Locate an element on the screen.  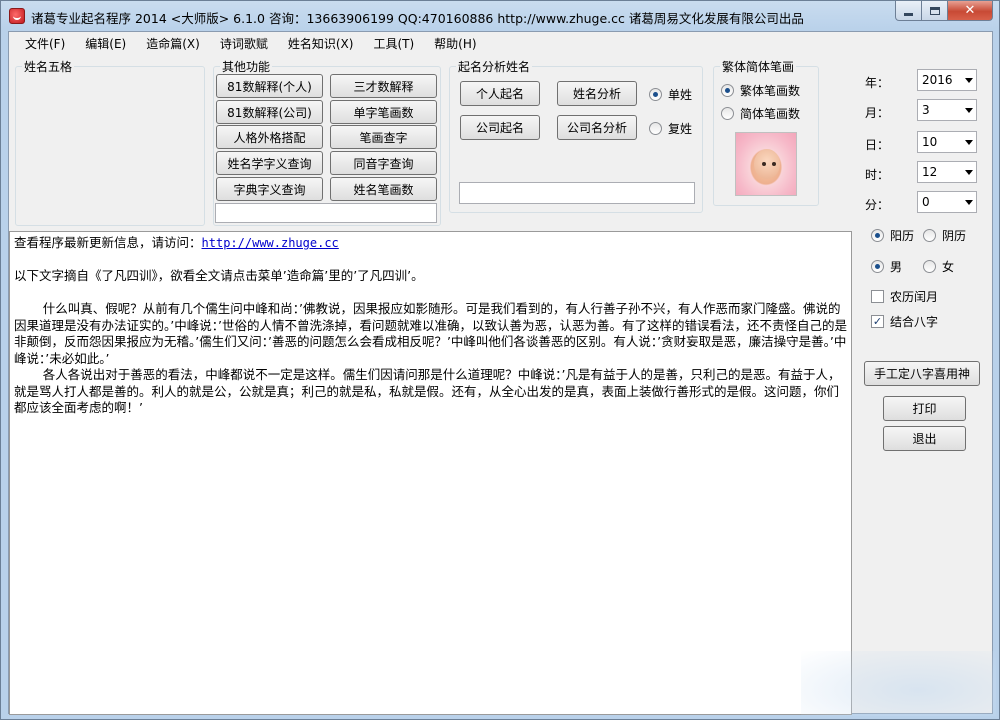
baby-face is located at coordinates (767, 164).